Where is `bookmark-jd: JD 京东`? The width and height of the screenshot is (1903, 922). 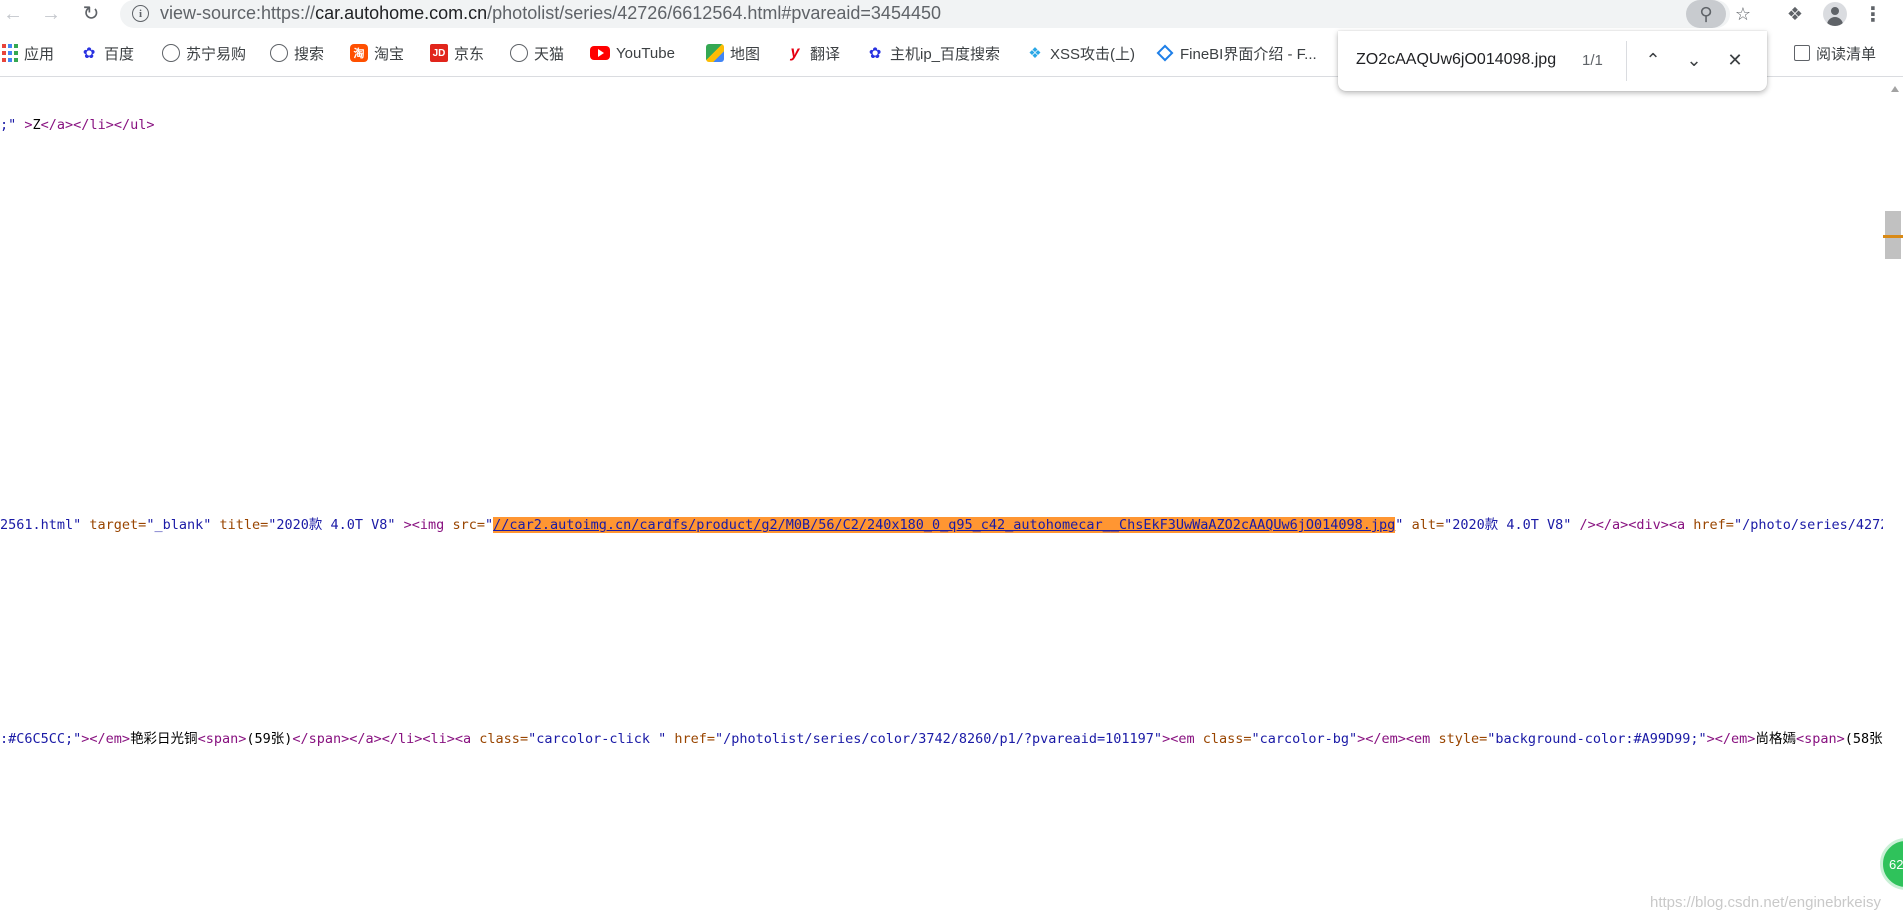 bookmark-jd: JD 京东 is located at coordinates (457, 53).